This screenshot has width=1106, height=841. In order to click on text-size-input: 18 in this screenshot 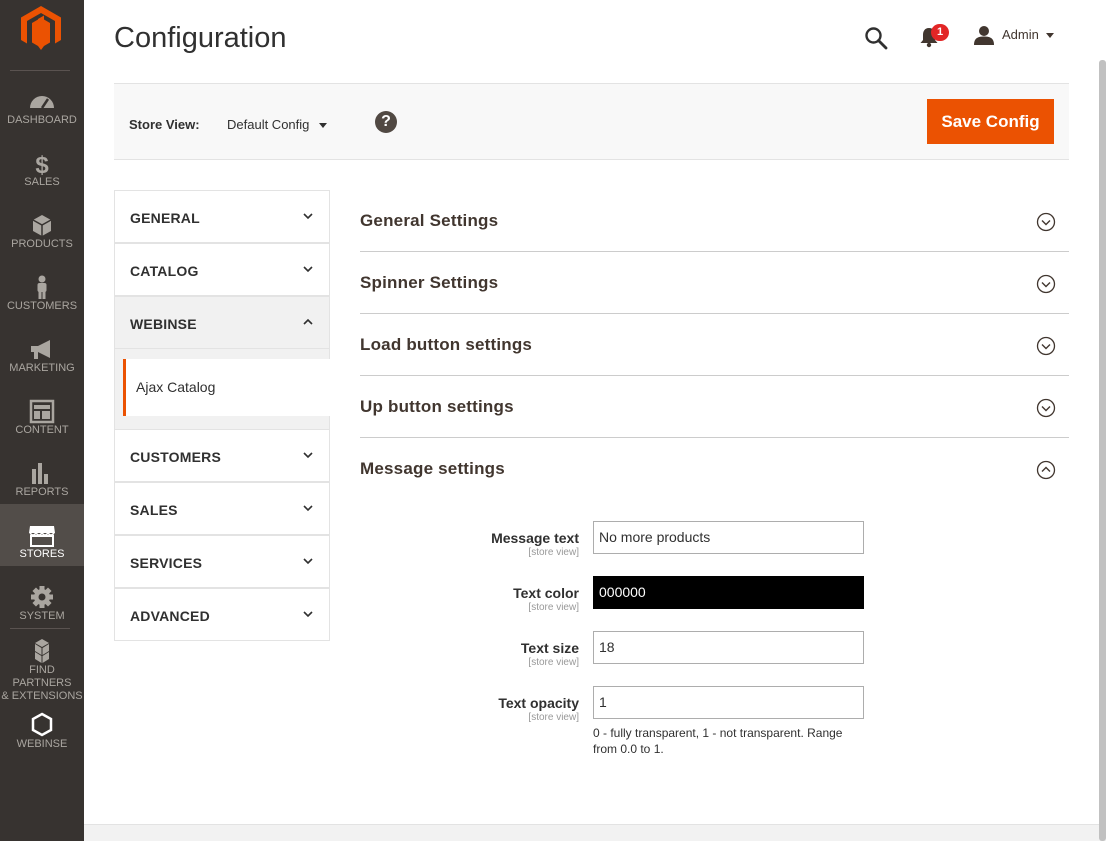, I will do `click(728, 647)`.